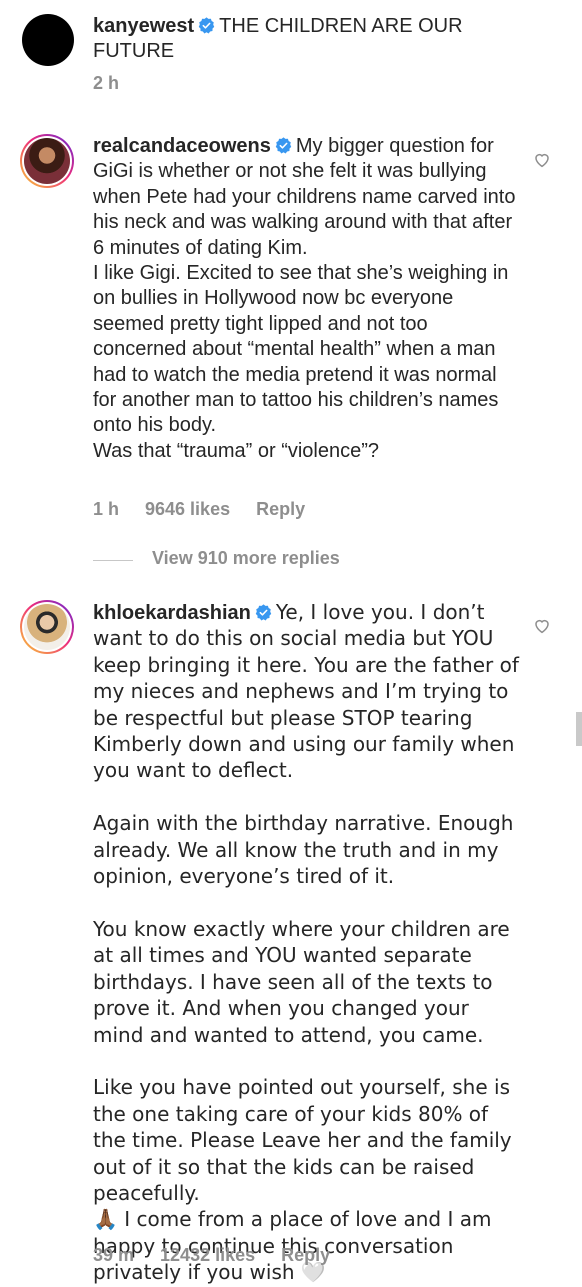 This screenshot has width=582, height=1287. What do you see at coordinates (579, 729) in the screenshot?
I see `scrollbar-thumb` at bounding box center [579, 729].